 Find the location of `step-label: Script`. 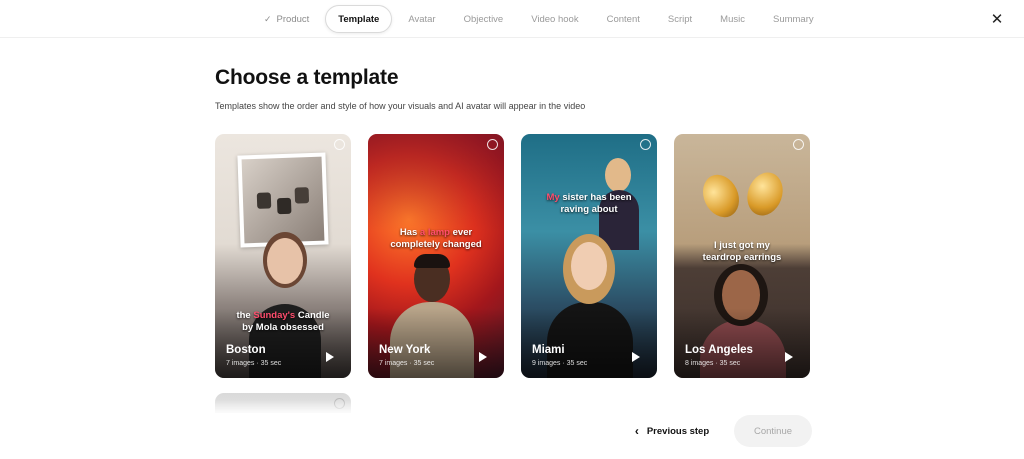

step-label: Script is located at coordinates (680, 19).